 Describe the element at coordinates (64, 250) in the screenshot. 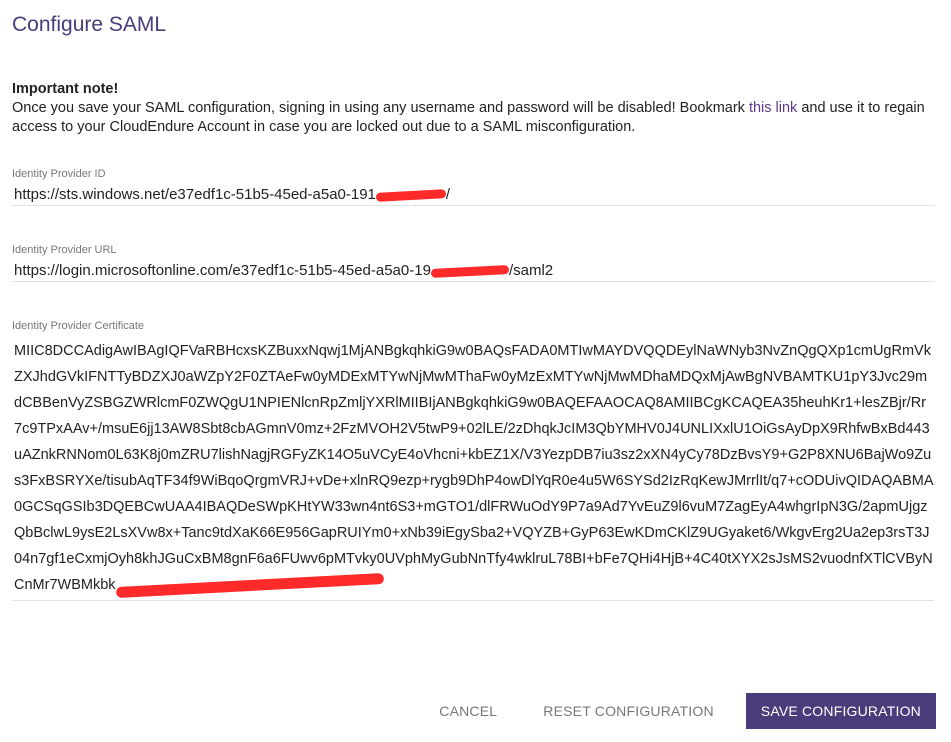

I see `identity-provider-url-label: Identity Provider URL` at that location.